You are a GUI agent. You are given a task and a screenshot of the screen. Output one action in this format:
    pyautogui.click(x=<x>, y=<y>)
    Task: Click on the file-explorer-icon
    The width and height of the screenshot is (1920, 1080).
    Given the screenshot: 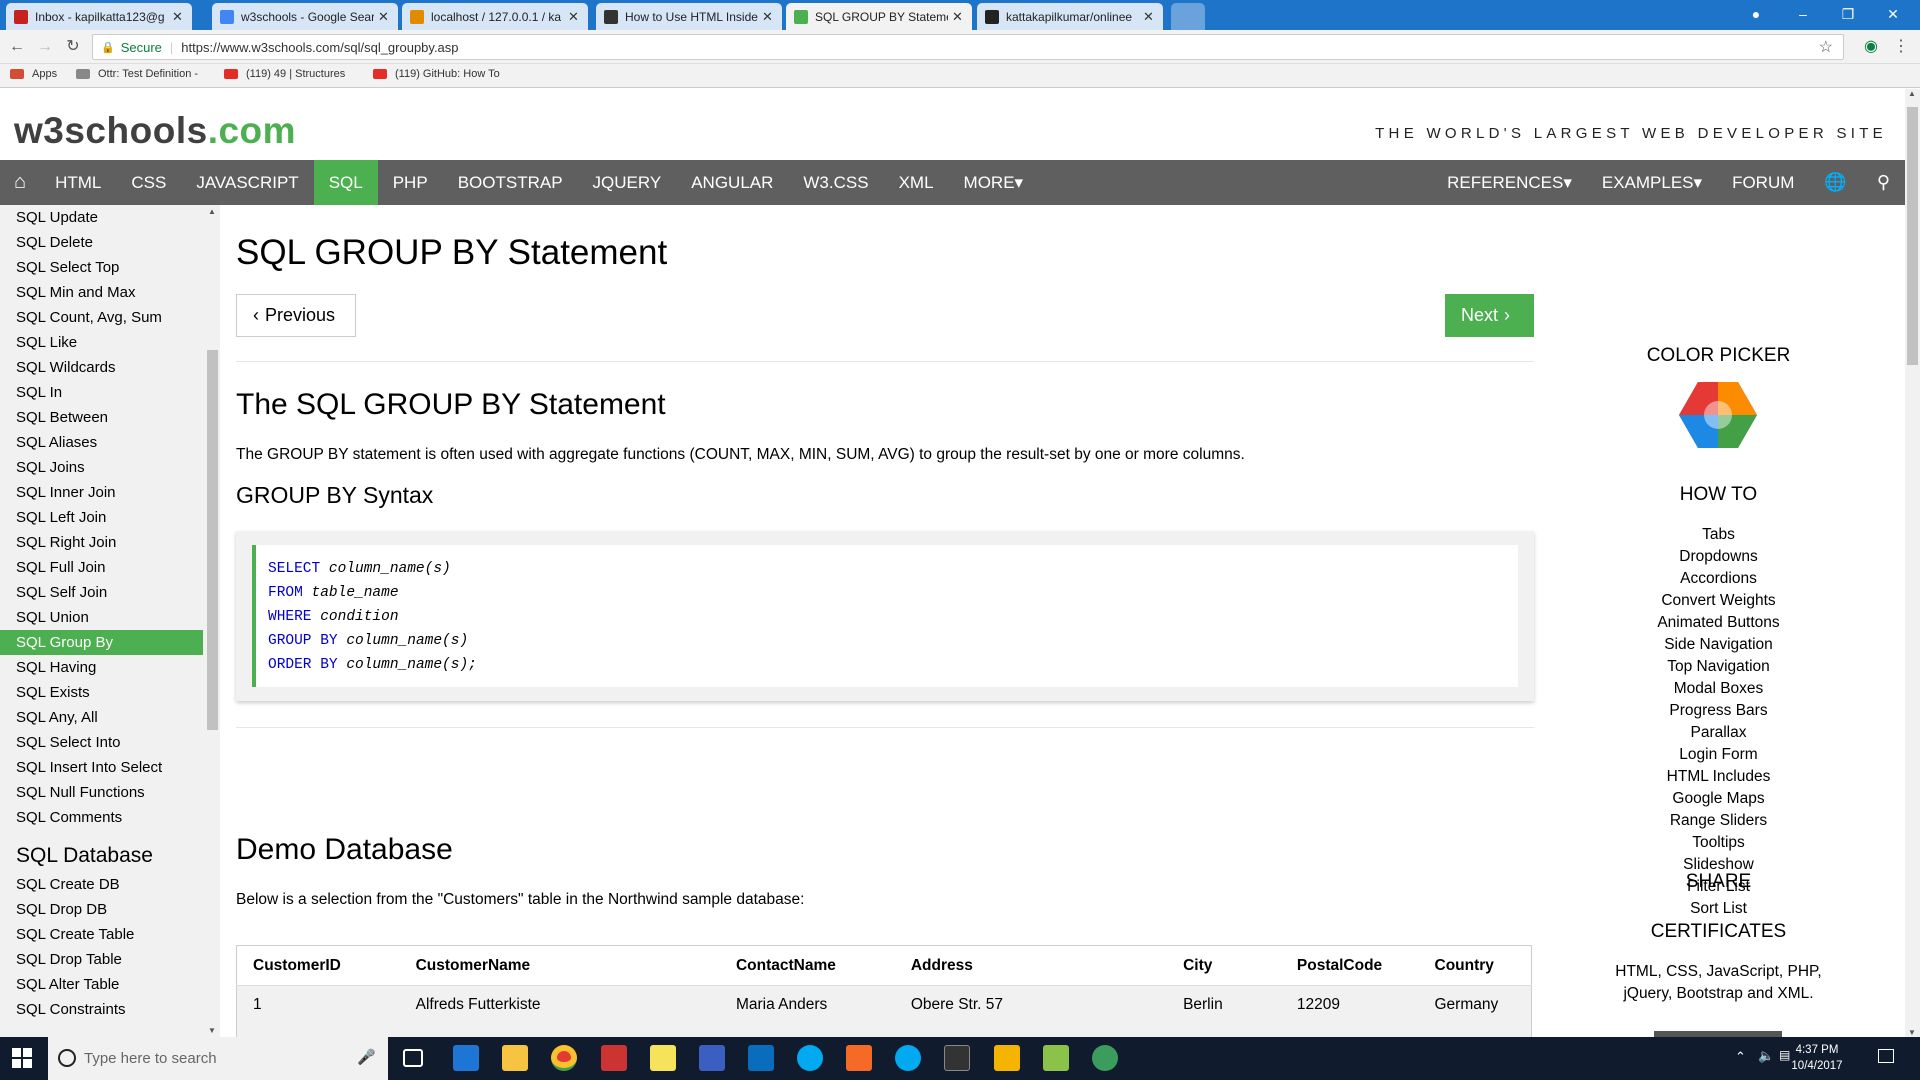 What is the action you would take?
    pyautogui.click(x=515, y=1058)
    